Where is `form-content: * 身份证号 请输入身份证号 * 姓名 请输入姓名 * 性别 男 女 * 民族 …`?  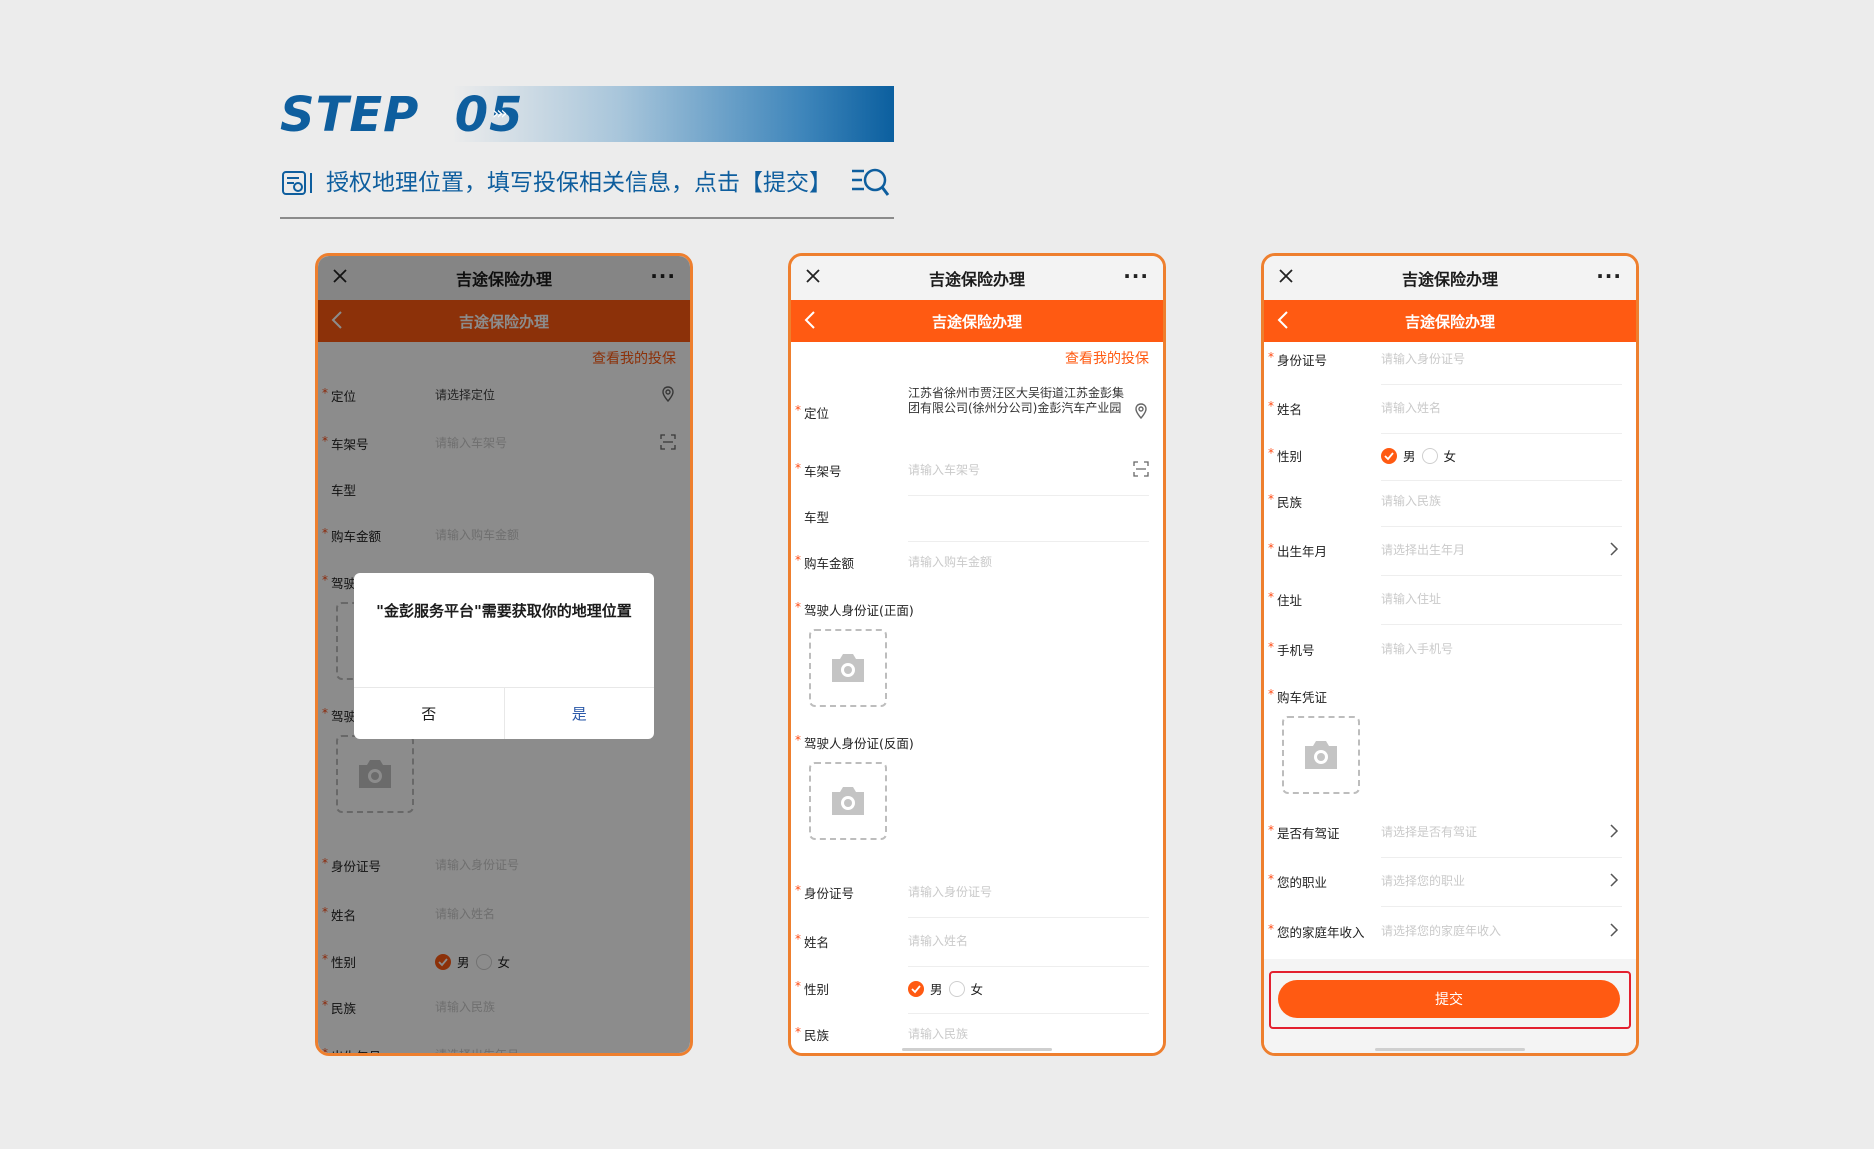 form-content: * 身份证号 请输入身份证号 * 姓名 请输入姓名 * 性别 男 女 * 民族 … is located at coordinates (1450, 697).